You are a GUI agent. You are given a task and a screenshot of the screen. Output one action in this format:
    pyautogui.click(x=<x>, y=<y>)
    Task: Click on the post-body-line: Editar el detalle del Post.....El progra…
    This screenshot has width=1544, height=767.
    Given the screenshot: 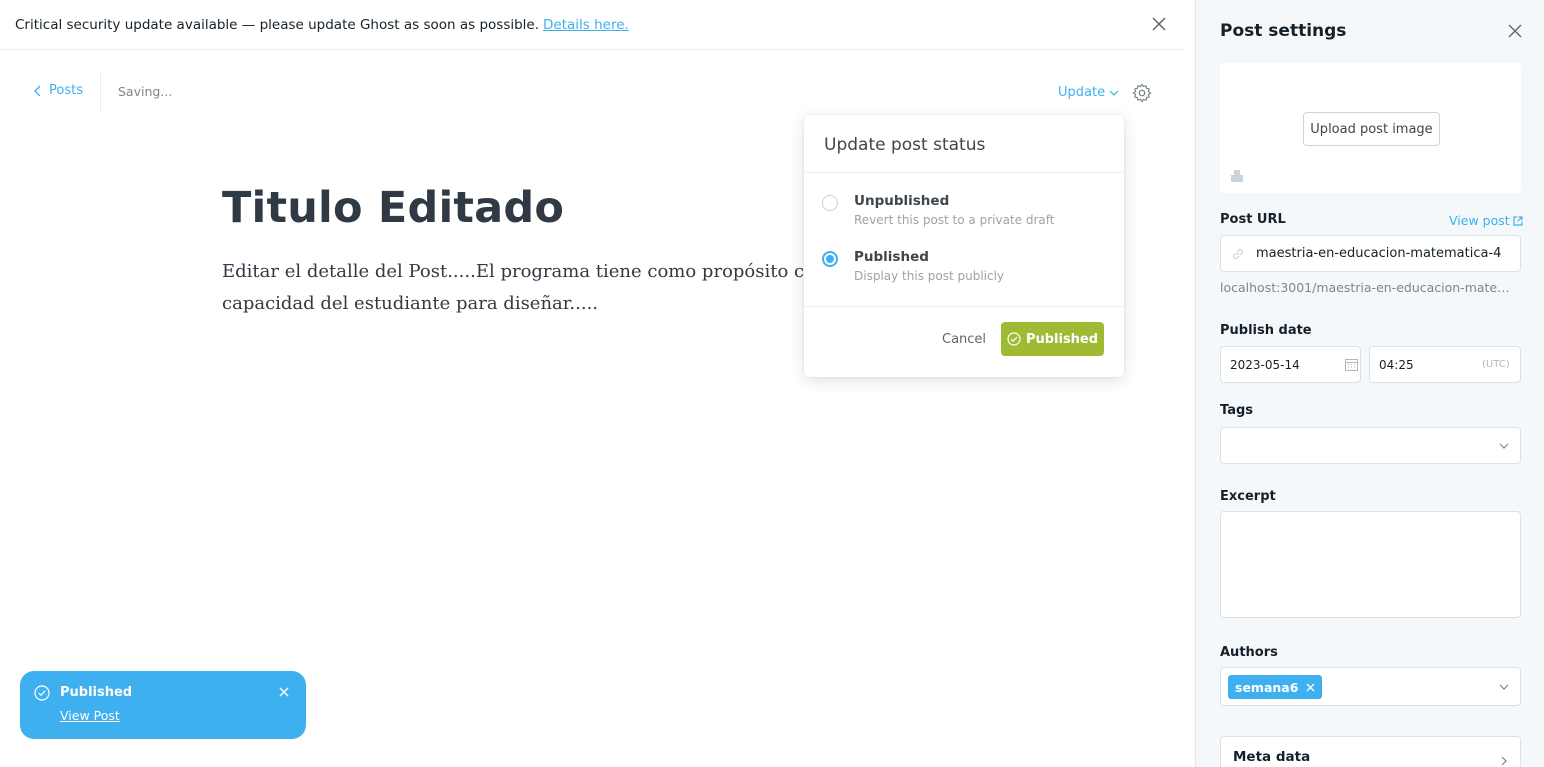 What is the action you would take?
    pyautogui.click(x=522, y=271)
    